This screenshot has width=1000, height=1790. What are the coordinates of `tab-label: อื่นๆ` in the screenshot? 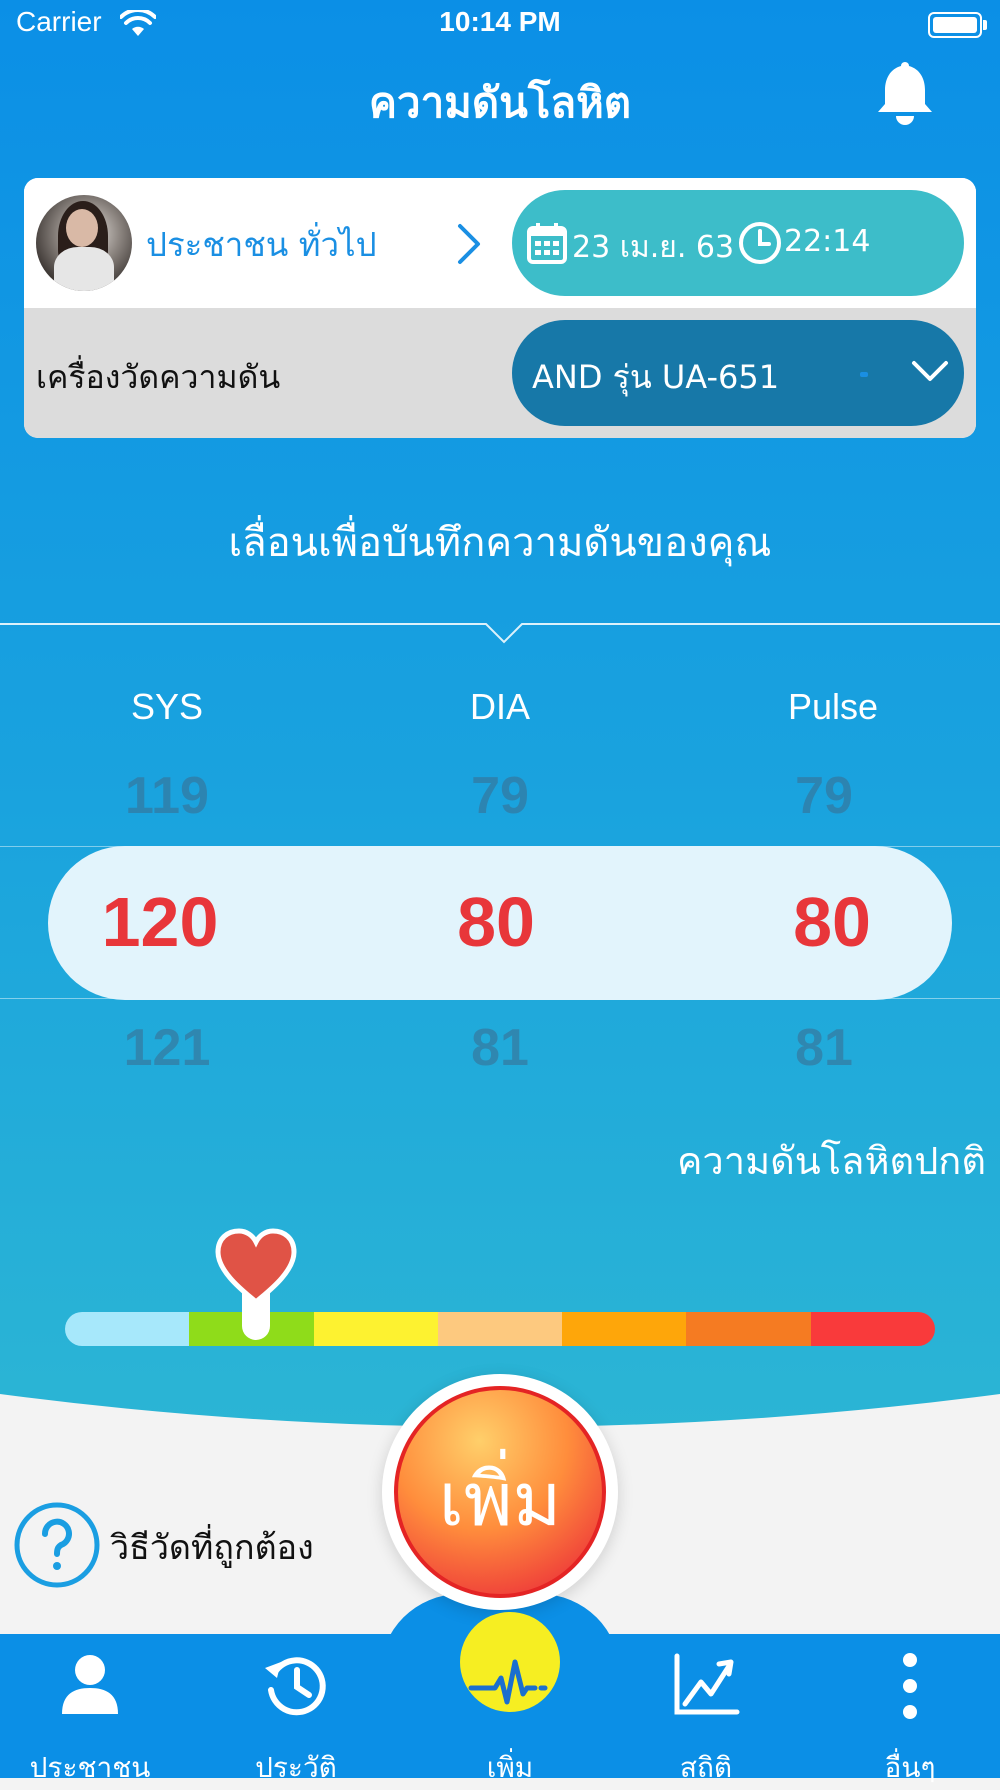 It's located at (910, 1767).